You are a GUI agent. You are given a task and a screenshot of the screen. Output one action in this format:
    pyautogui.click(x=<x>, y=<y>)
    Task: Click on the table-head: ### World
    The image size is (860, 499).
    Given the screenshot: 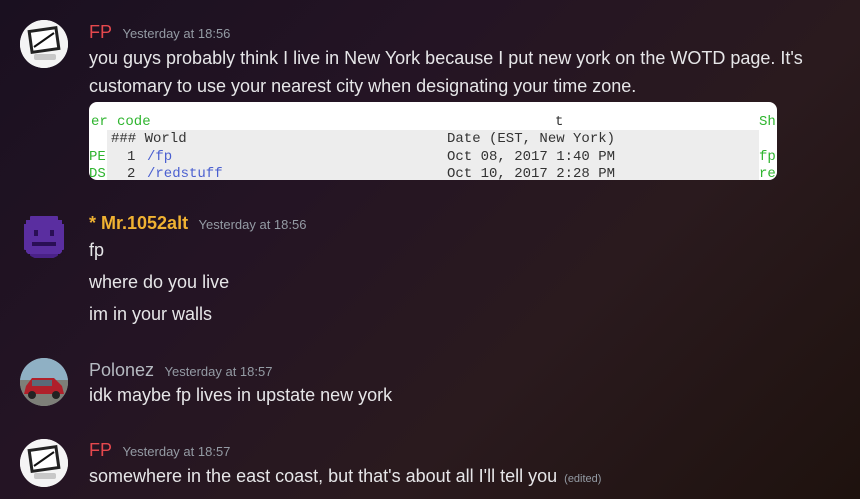 What is the action you would take?
    pyautogui.click(x=149, y=139)
    